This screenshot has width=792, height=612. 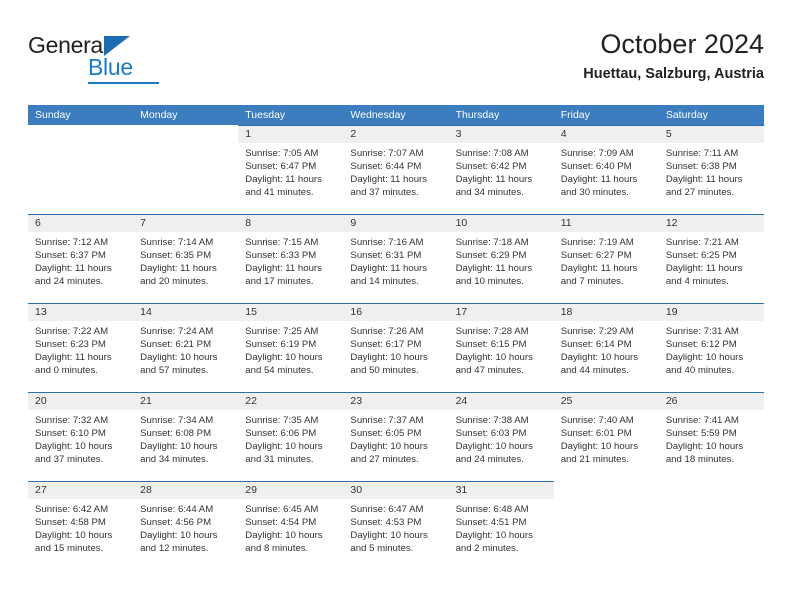 I want to click on sunrise-text: Sunrise: 7:32 AM, so click(x=72, y=420).